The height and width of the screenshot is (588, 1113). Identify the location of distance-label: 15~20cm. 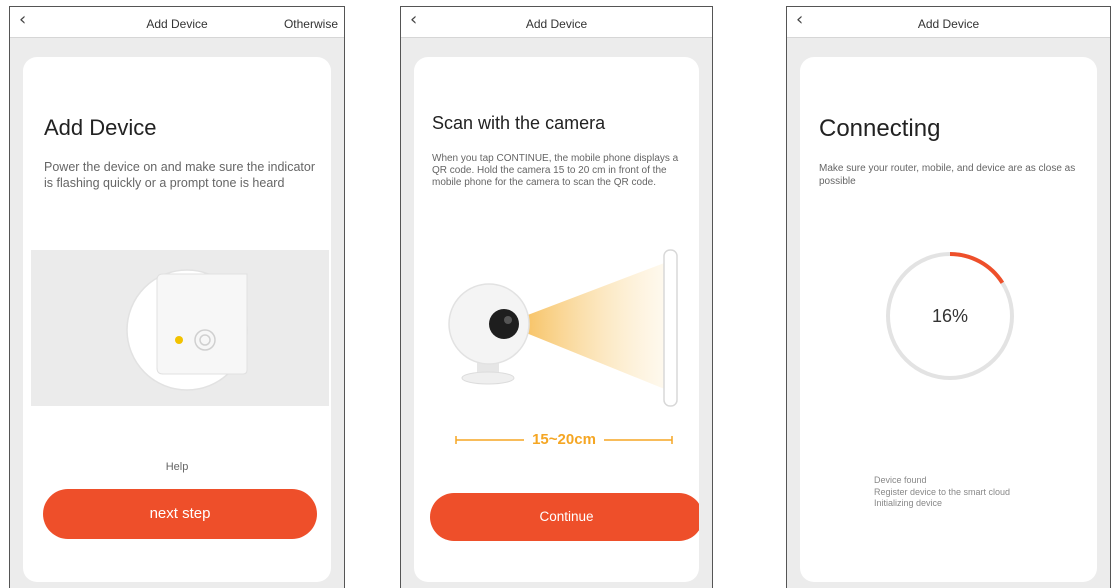
(564, 439).